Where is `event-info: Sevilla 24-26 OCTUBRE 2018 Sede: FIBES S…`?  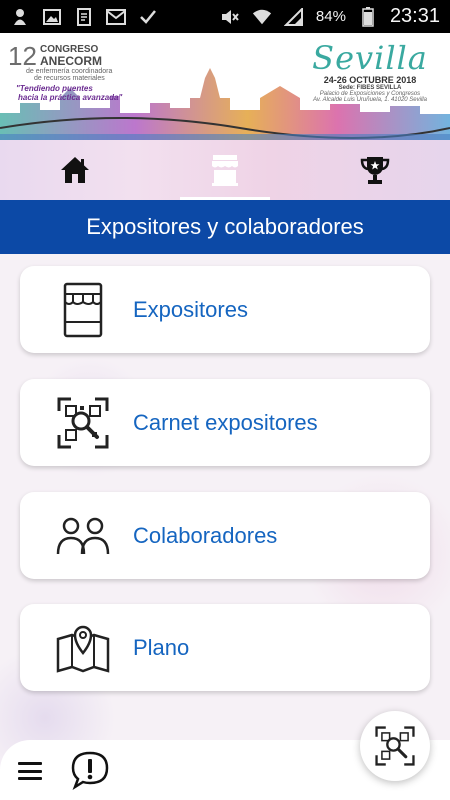
event-info: Sevilla 24-26 OCTUBRE 2018 Sede: FIBES S… is located at coordinates (370, 71).